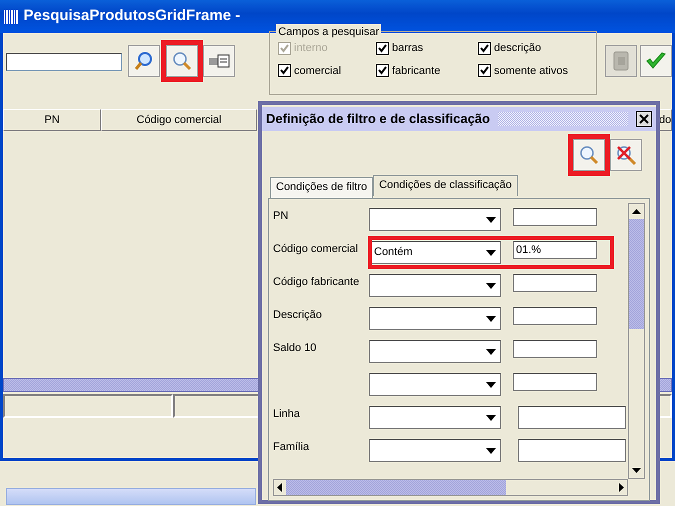 The height and width of the screenshot is (506, 675). Describe the element at coordinates (291, 447) in the screenshot. I see `field-label: Família` at that location.